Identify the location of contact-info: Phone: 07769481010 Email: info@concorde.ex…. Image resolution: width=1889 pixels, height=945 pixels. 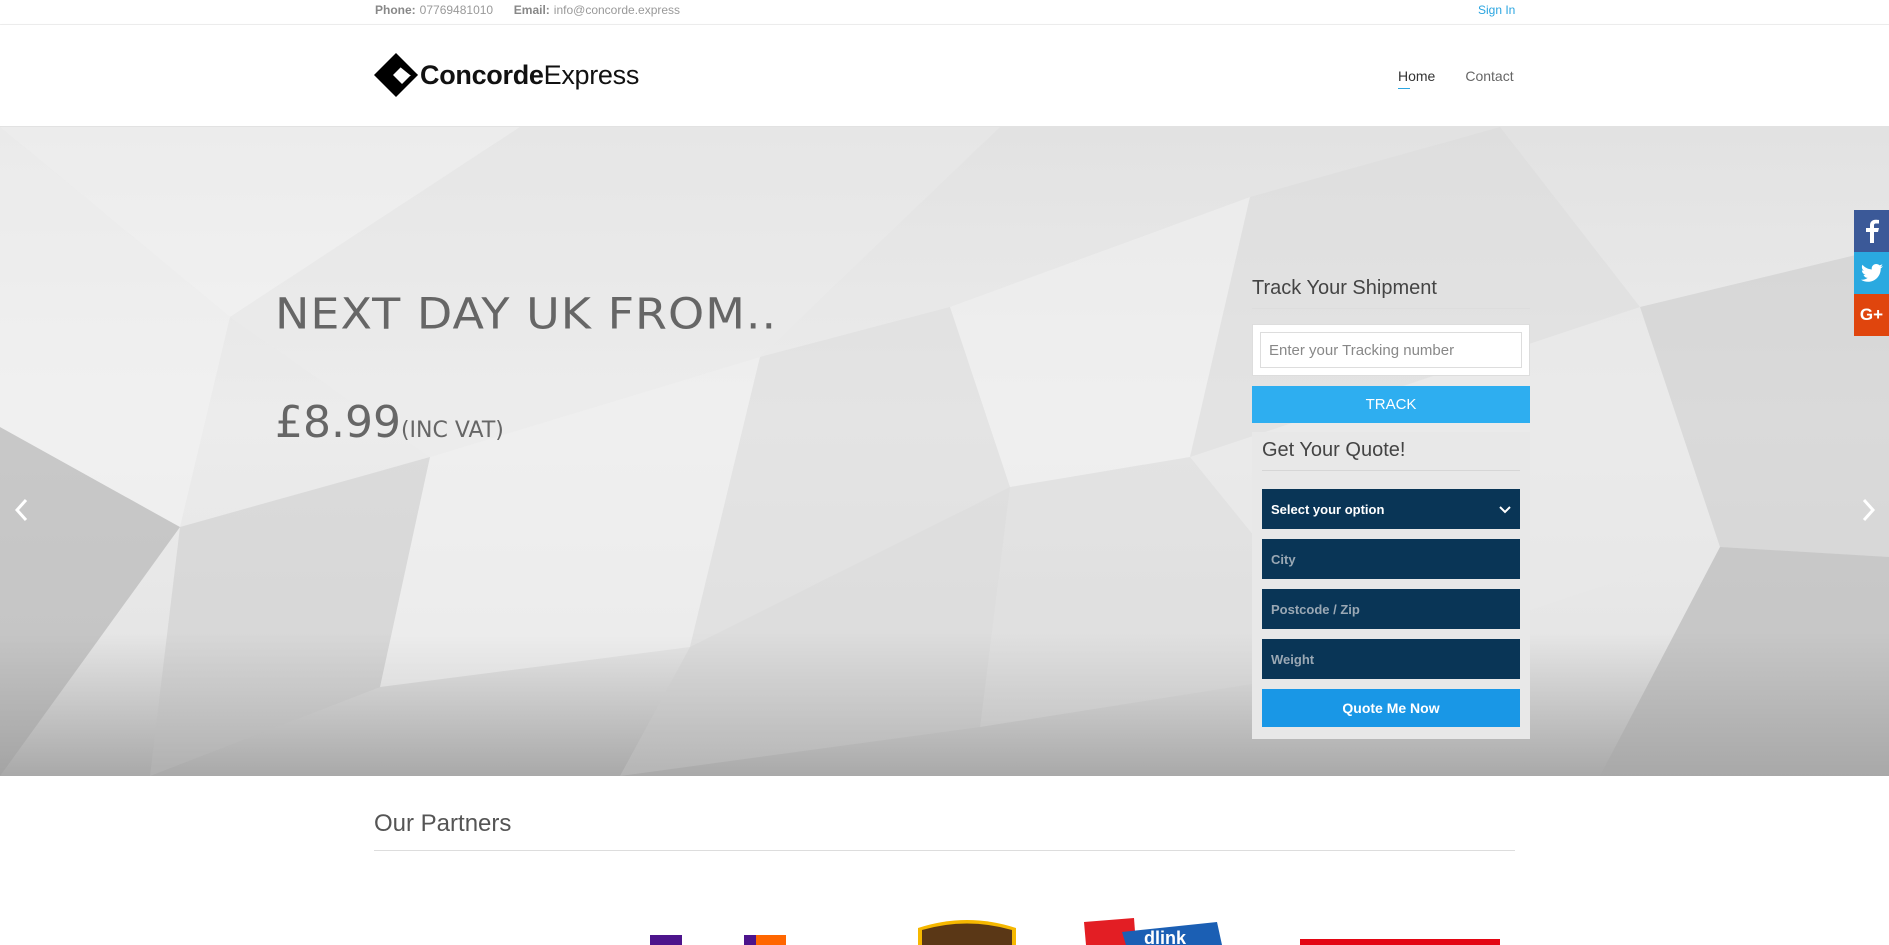
(527, 10).